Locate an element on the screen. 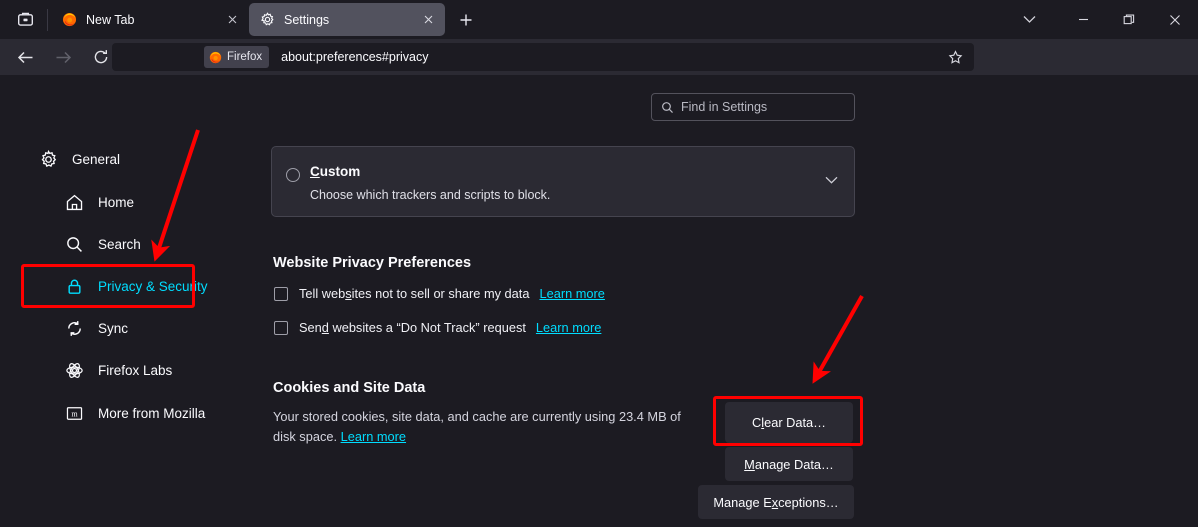  tab-new-tab: New Tab is located at coordinates (150, 19).